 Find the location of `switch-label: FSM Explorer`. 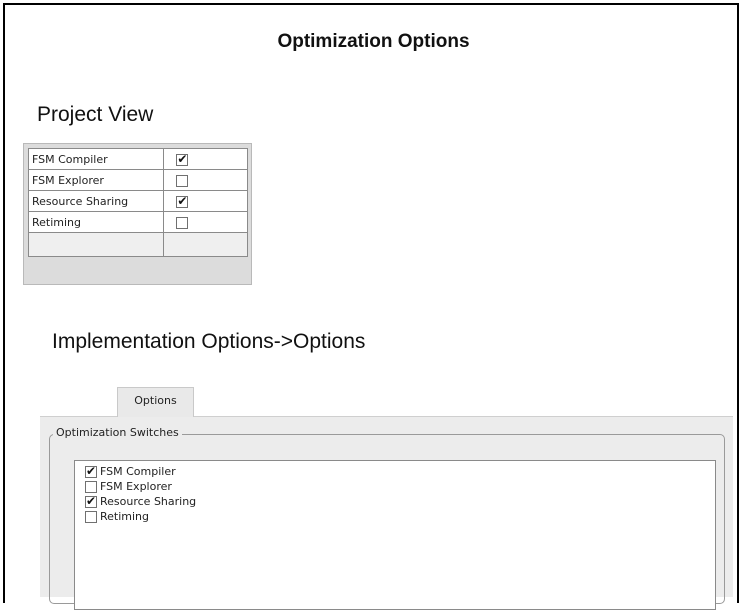

switch-label: FSM Explorer is located at coordinates (136, 486).